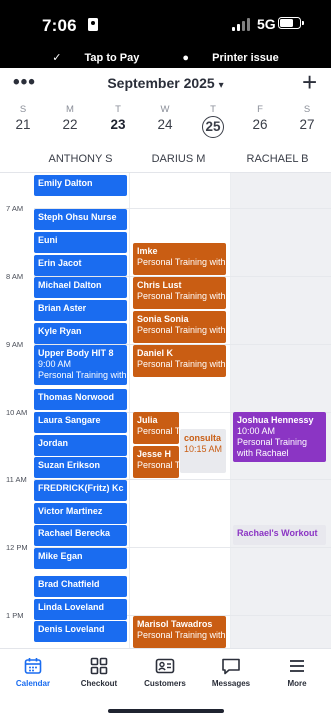  What do you see at coordinates (80, 535) in the screenshot?
I see `appointment: Rachael Berecka` at bounding box center [80, 535].